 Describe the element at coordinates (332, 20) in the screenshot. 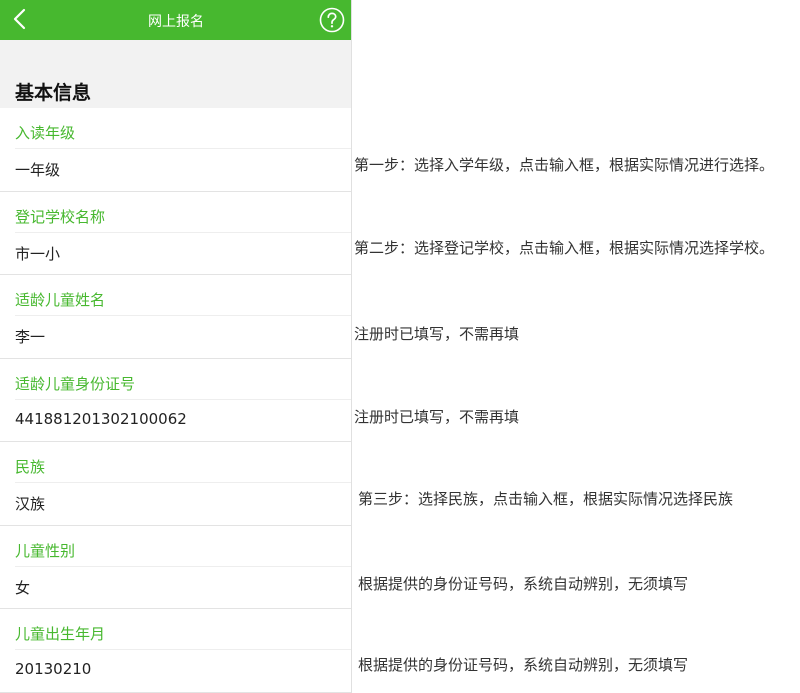

I see `question-circle-icon` at that location.